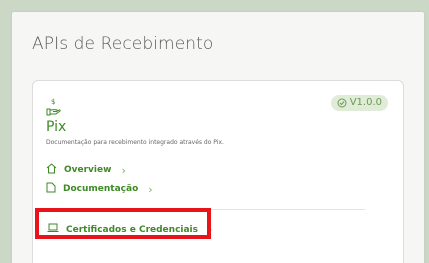 This screenshot has width=429, height=263. Describe the element at coordinates (123, 44) in the screenshot. I see `page-title: APIs de Recebimento` at that location.